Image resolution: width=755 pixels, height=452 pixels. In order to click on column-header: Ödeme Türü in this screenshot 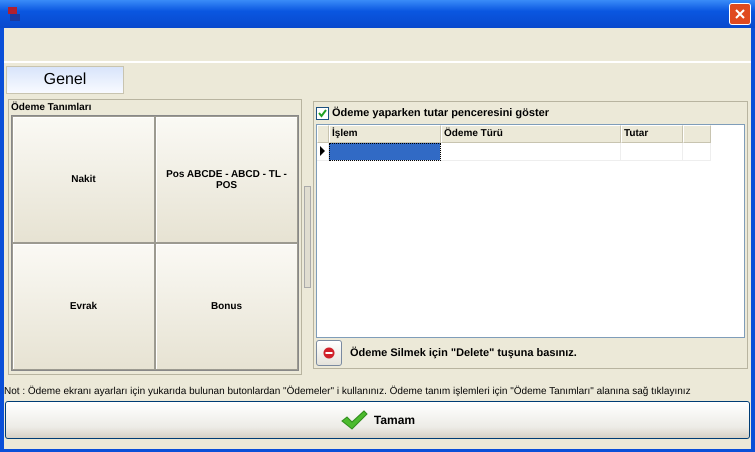, I will do `click(531, 134)`.